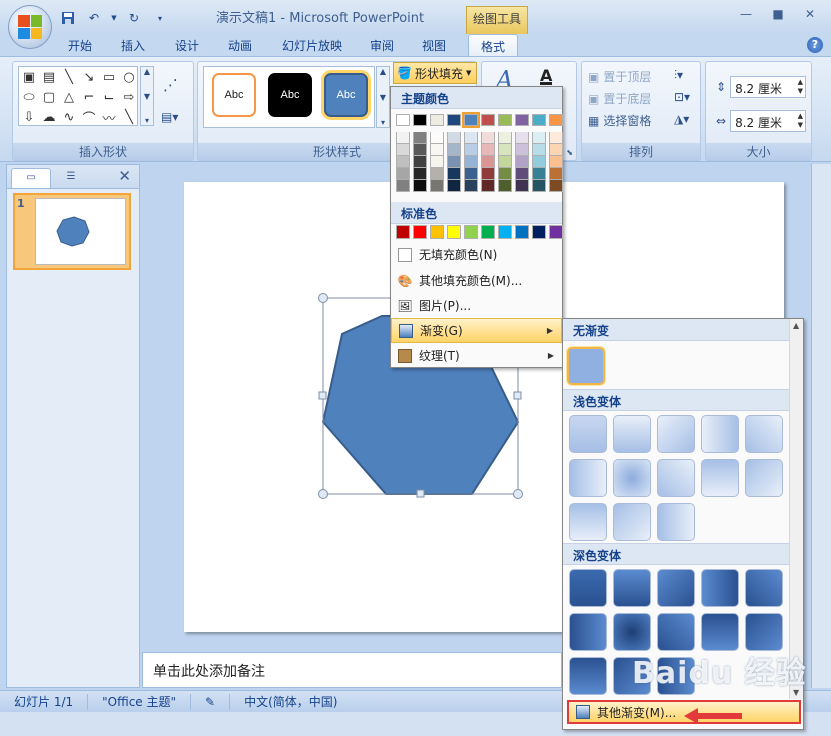  I want to click on tab-design: 设计, so click(187, 45).